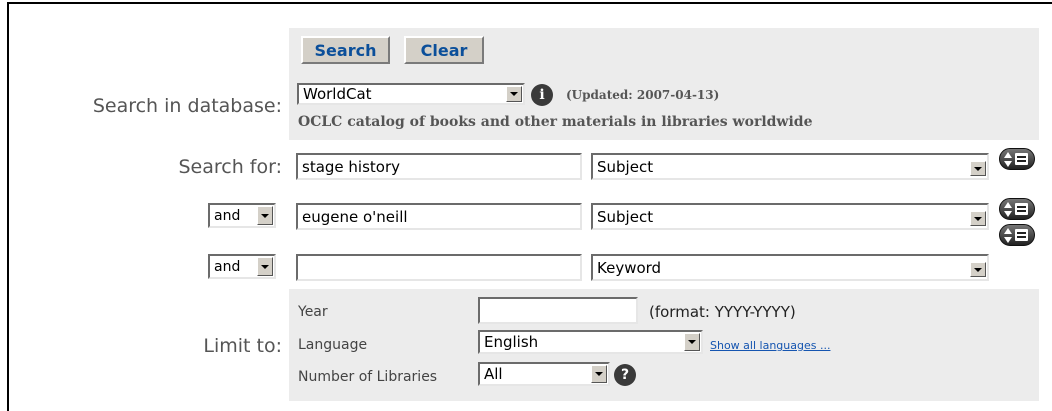 This screenshot has width=1052, height=411. I want to click on search-term-input-2: eugene o'neill, so click(439, 216).